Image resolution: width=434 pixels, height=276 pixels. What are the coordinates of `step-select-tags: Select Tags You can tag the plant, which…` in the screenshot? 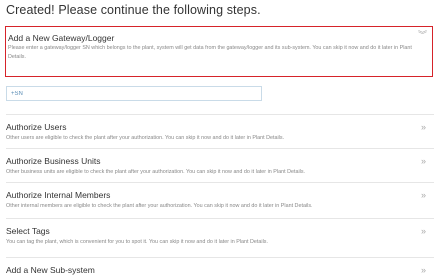 It's located at (217, 234).